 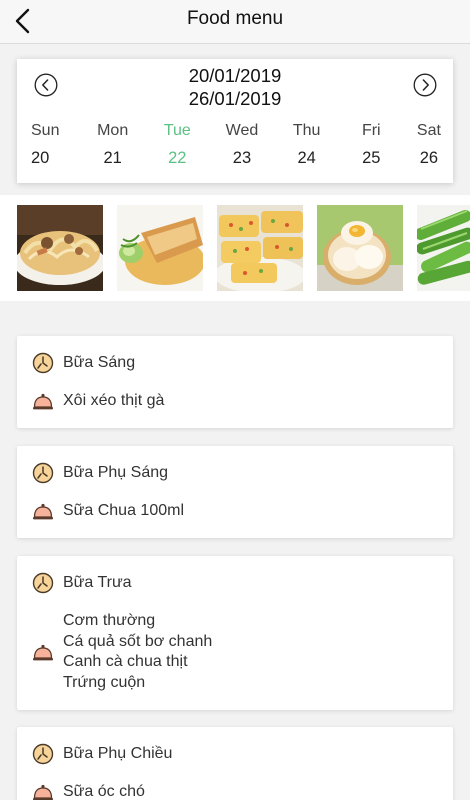 What do you see at coordinates (55, 144) in the screenshot?
I see `day-sun: Sun 20` at bounding box center [55, 144].